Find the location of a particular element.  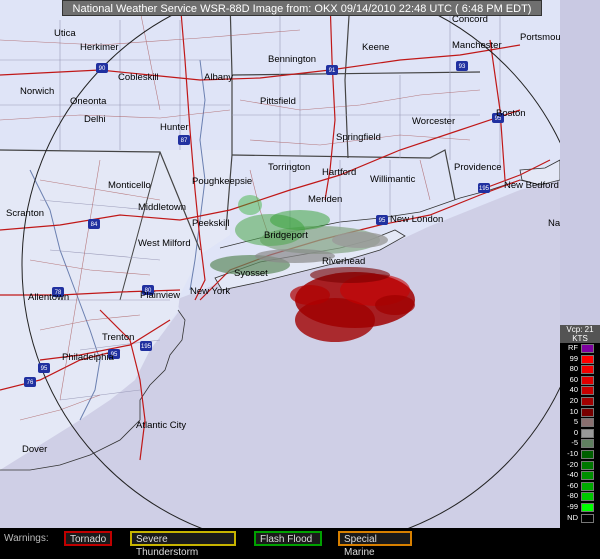

warning-flash-flood: Flash Flood is located at coordinates (288, 538).